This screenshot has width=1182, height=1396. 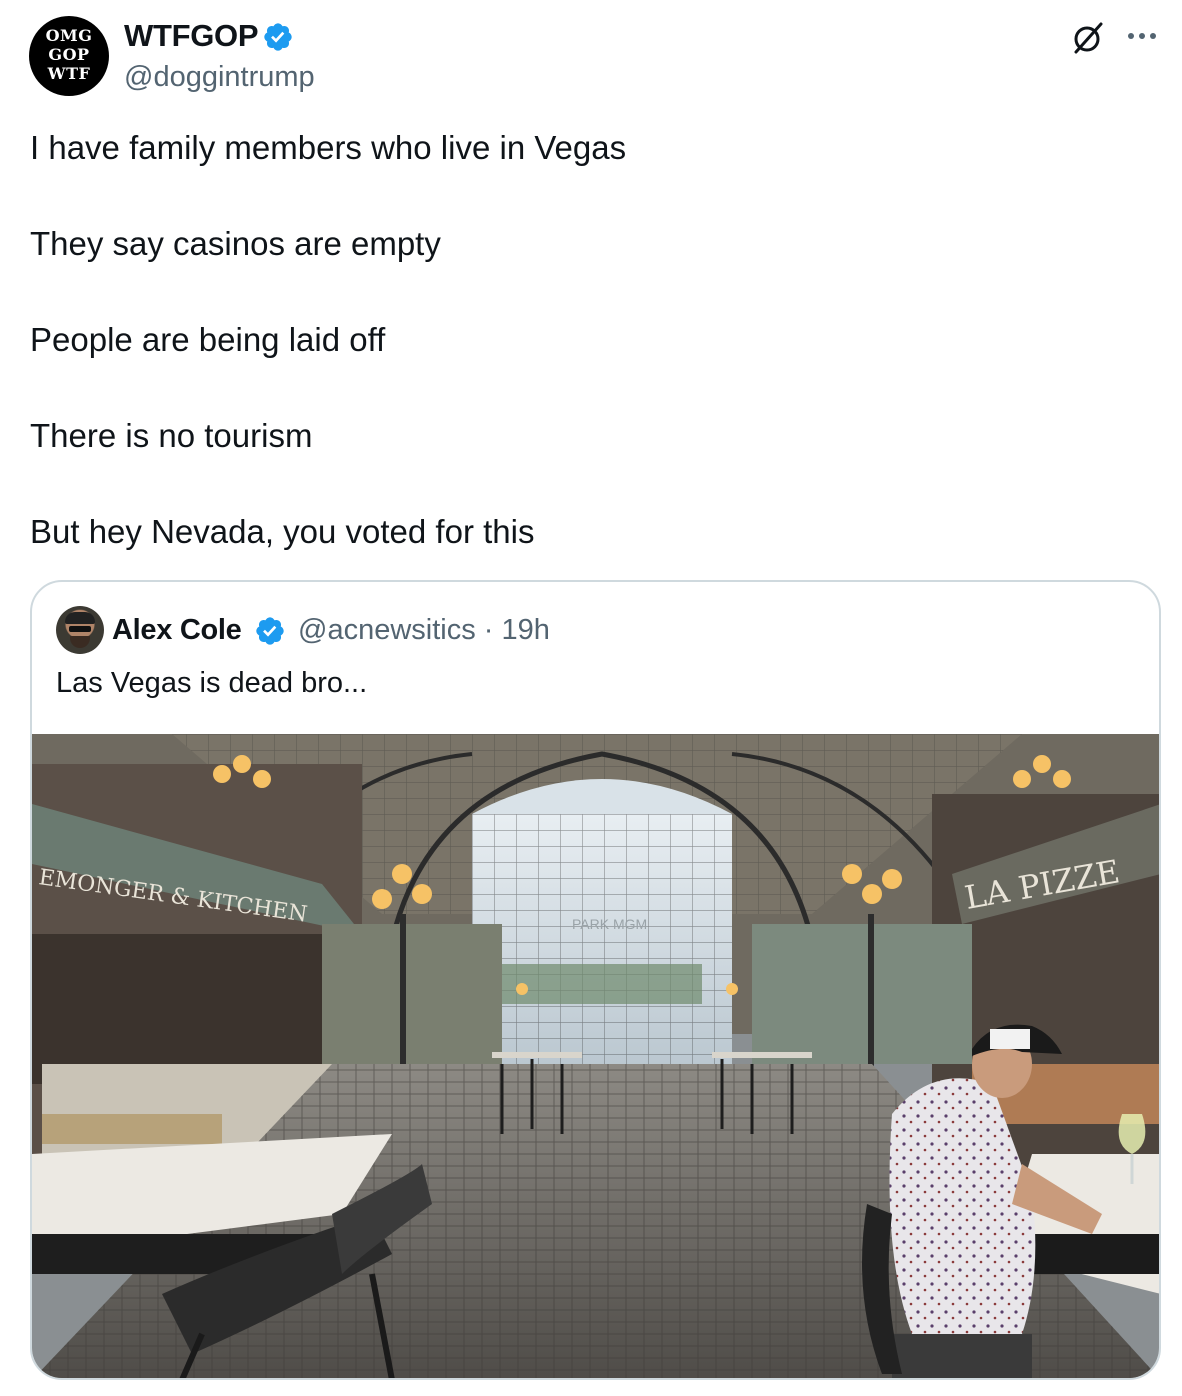 I want to click on tweet-text-line: There is no tourism, so click(x=171, y=435).